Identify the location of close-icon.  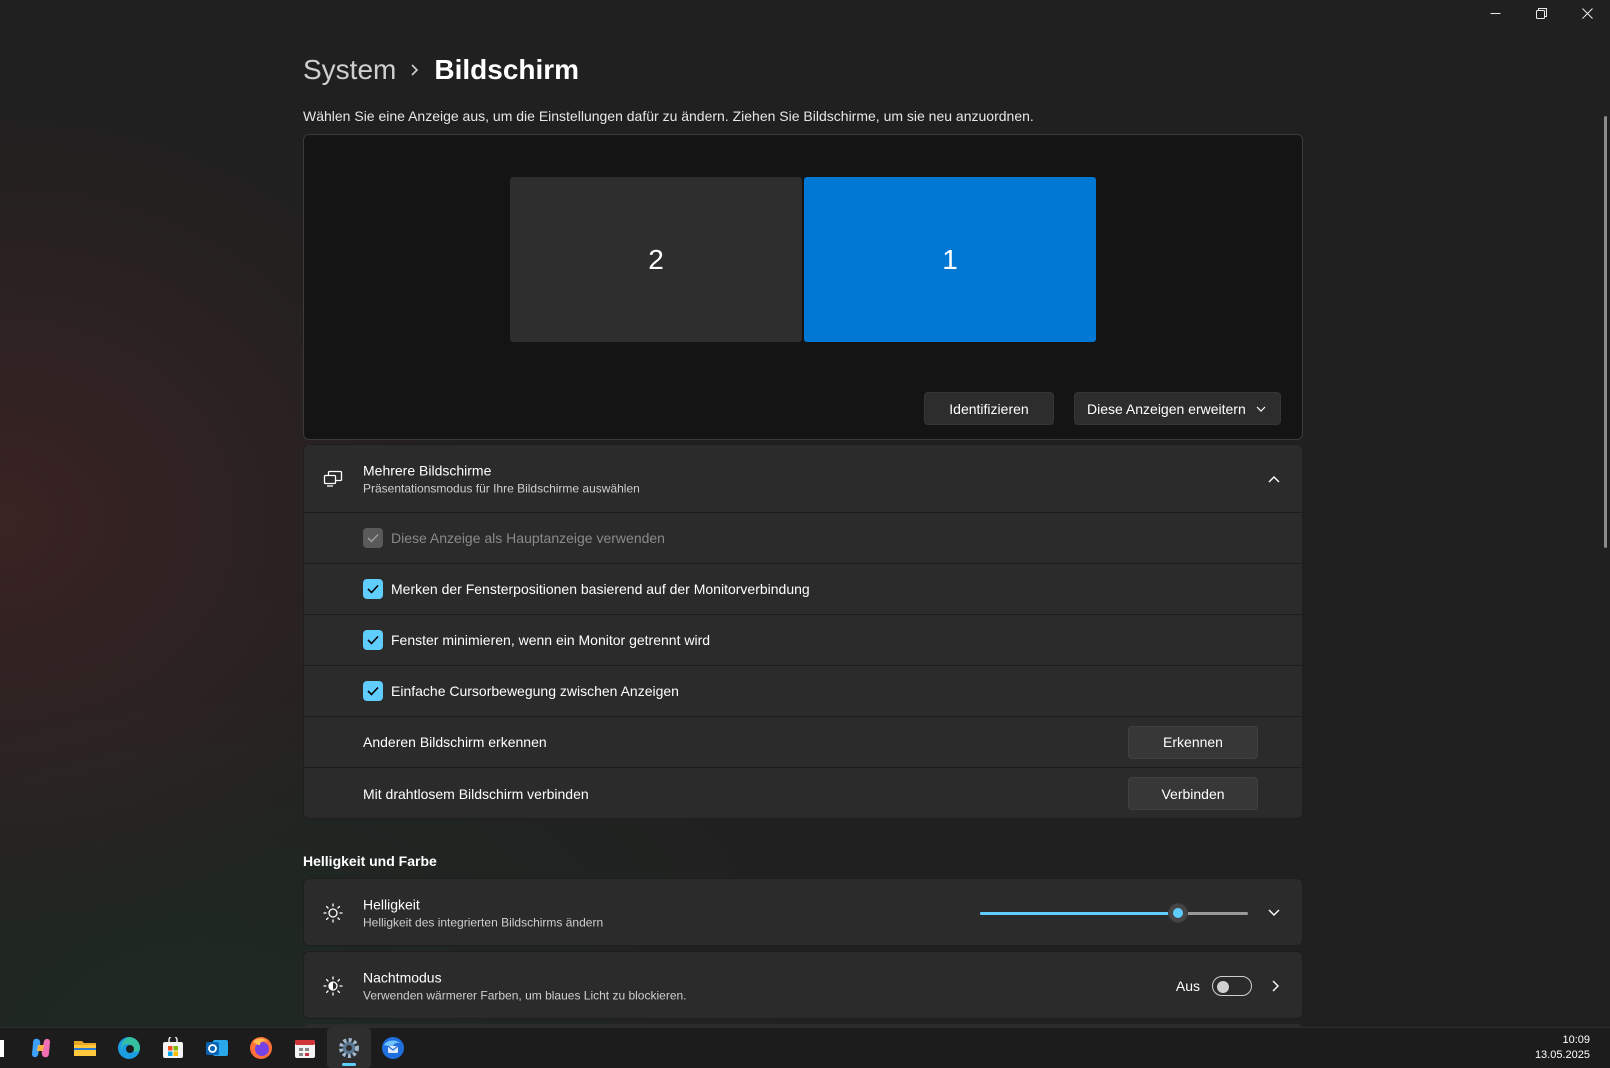
(1587, 13).